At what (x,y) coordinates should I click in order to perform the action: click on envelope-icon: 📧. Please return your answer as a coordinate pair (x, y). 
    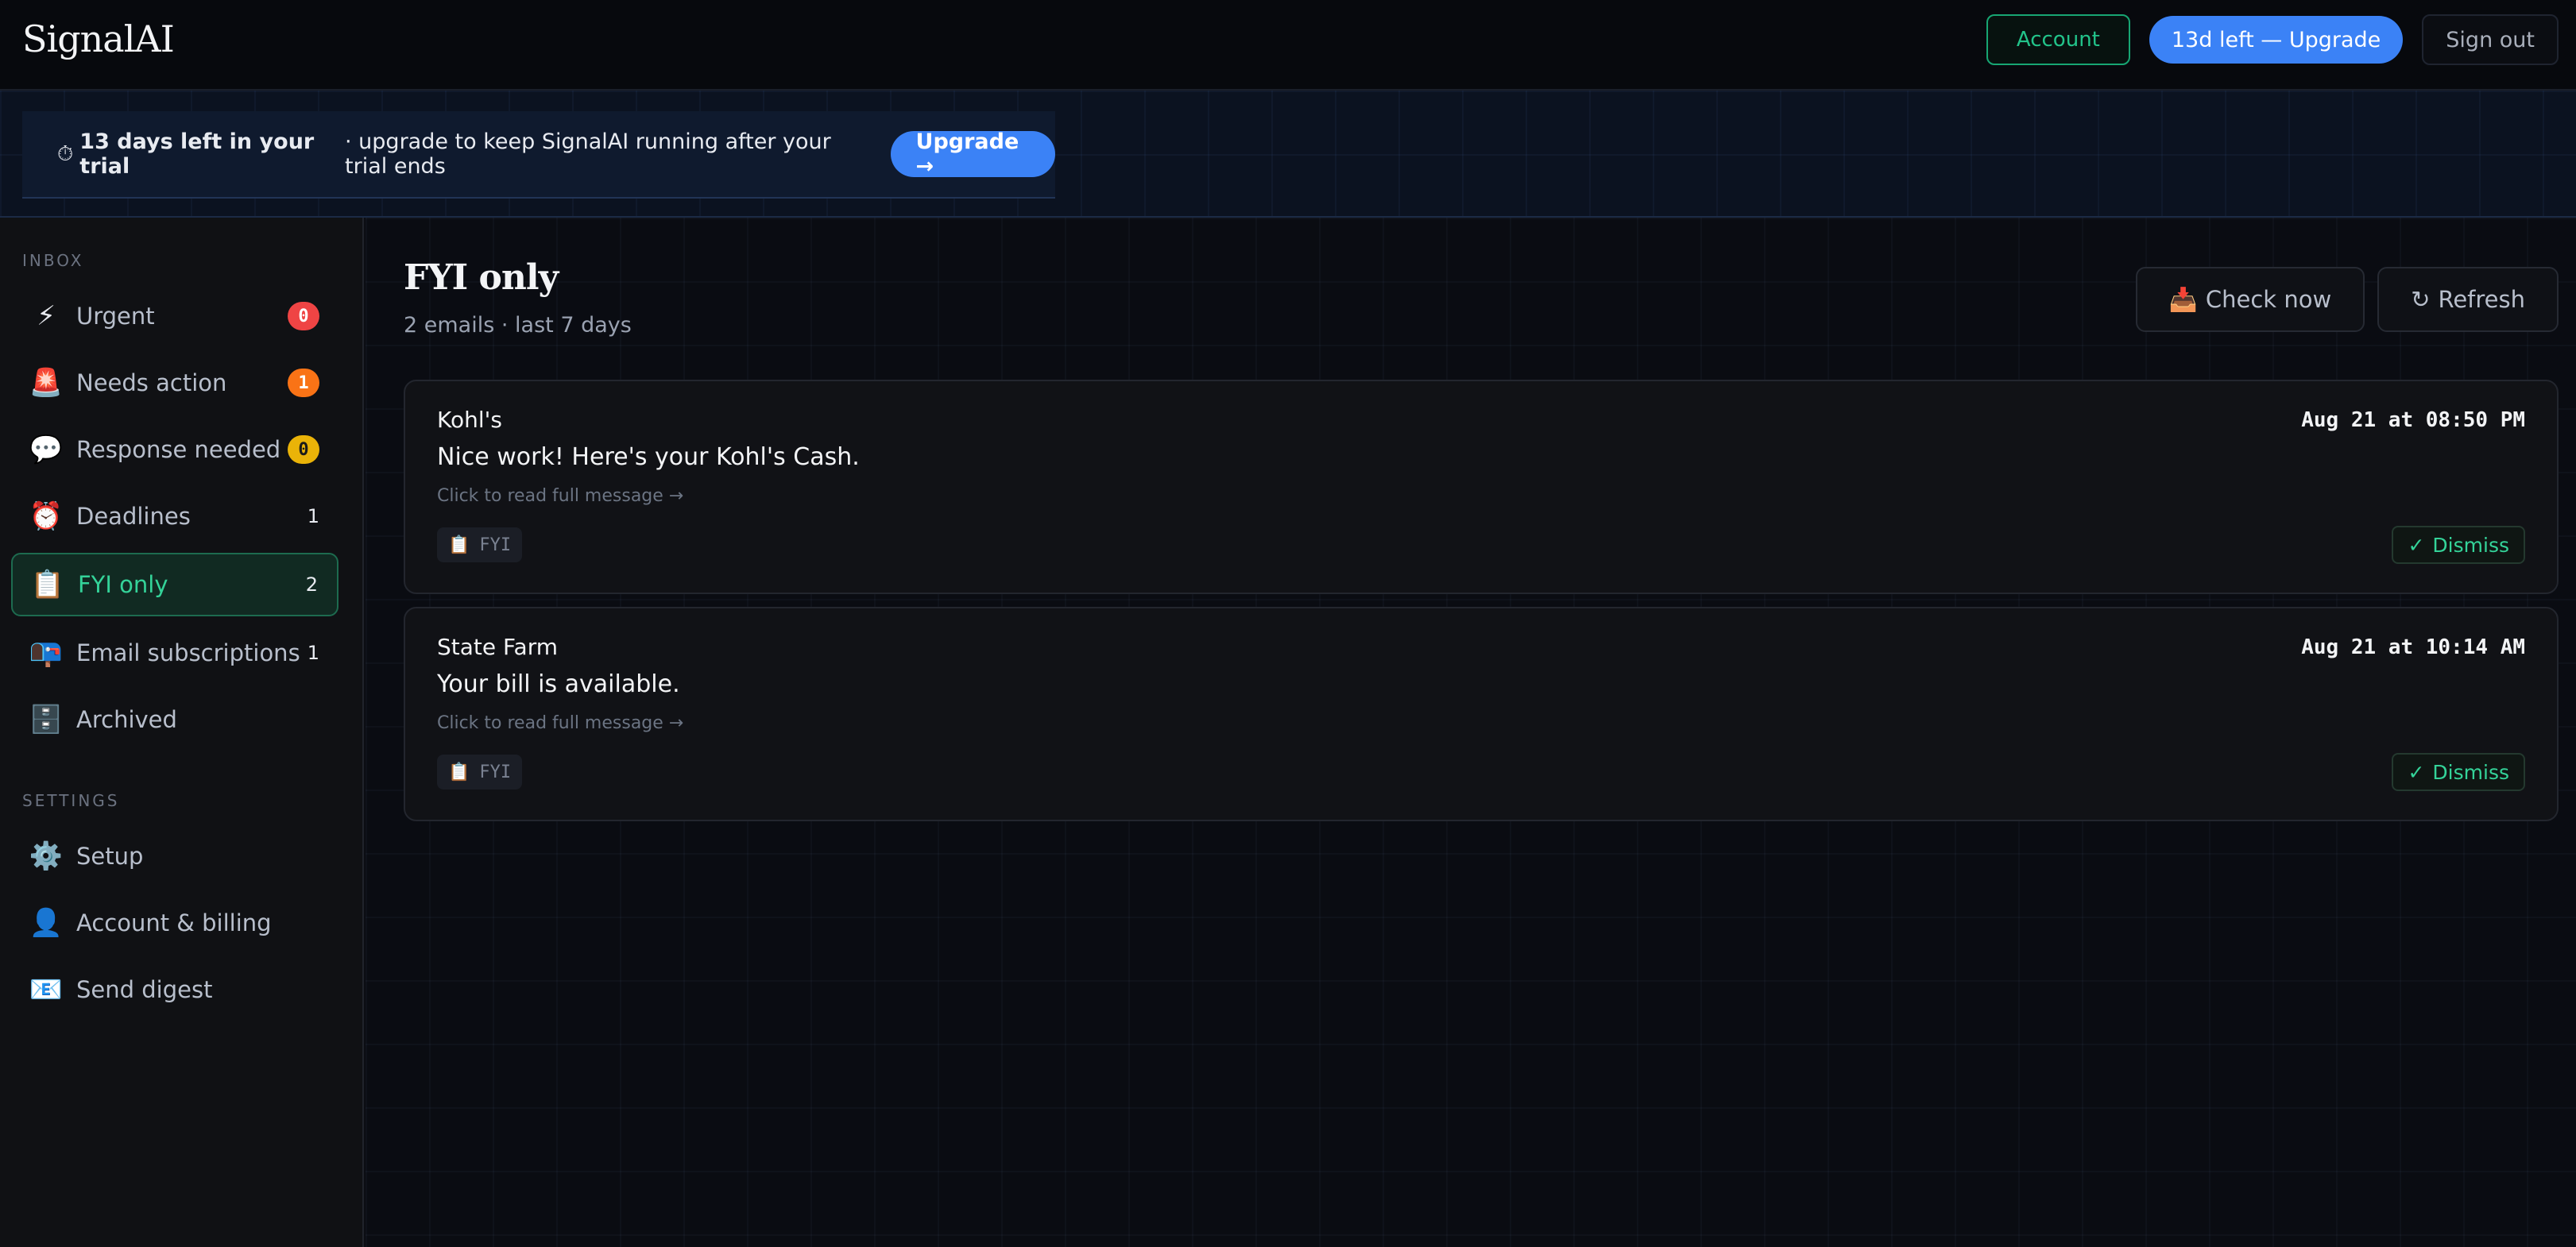
    Looking at the image, I should click on (46, 990).